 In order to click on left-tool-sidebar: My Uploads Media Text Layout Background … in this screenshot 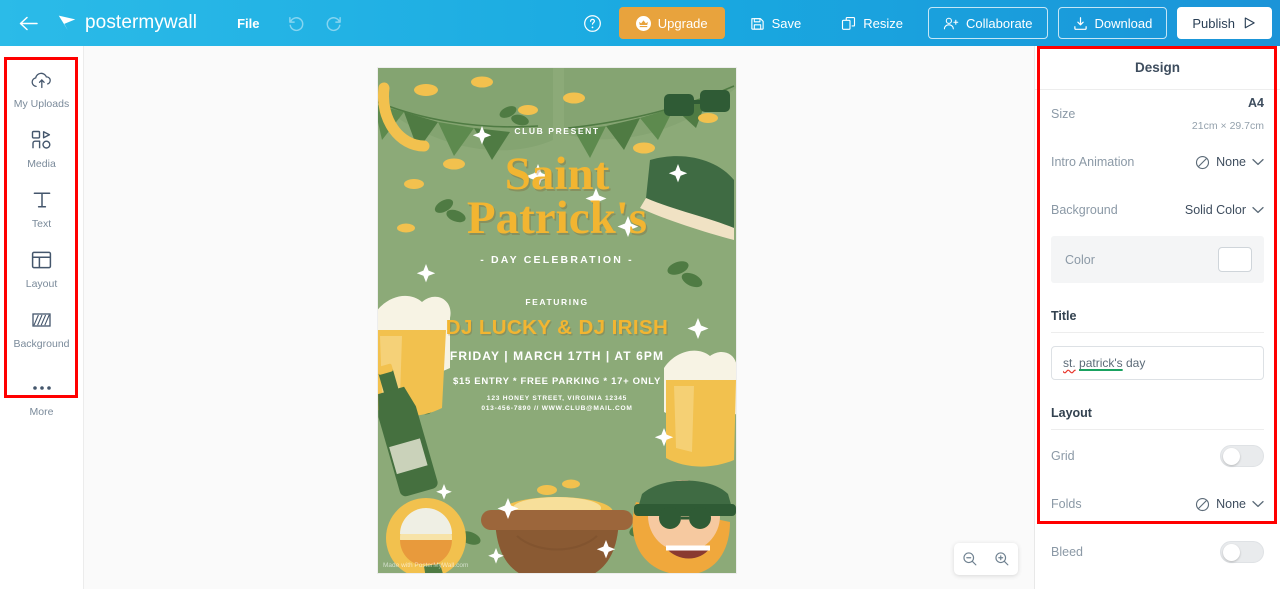, I will do `click(42, 317)`.